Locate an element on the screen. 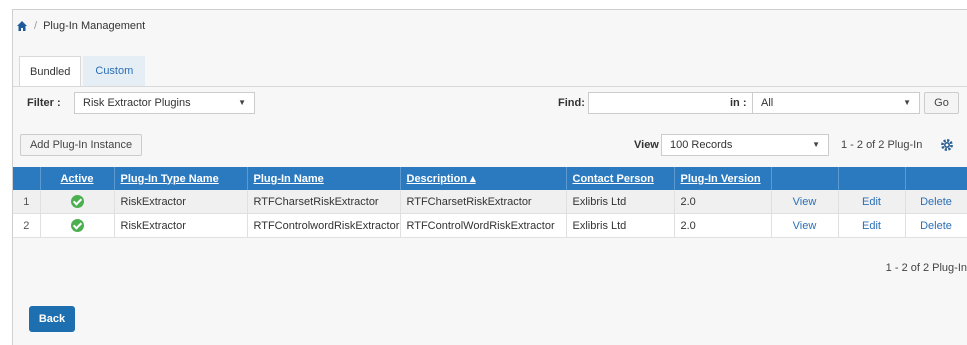 The width and height of the screenshot is (967, 345). in-label: in : is located at coordinates (738, 103).